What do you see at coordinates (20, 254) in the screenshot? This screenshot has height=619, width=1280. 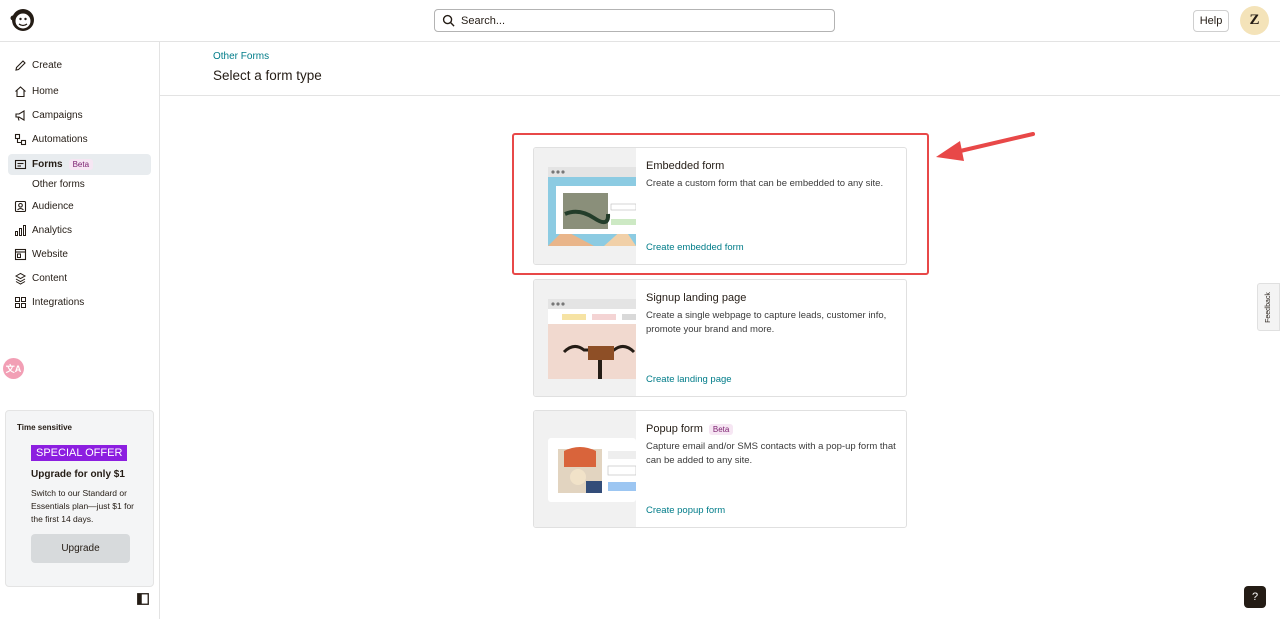 I see `website-icon` at bounding box center [20, 254].